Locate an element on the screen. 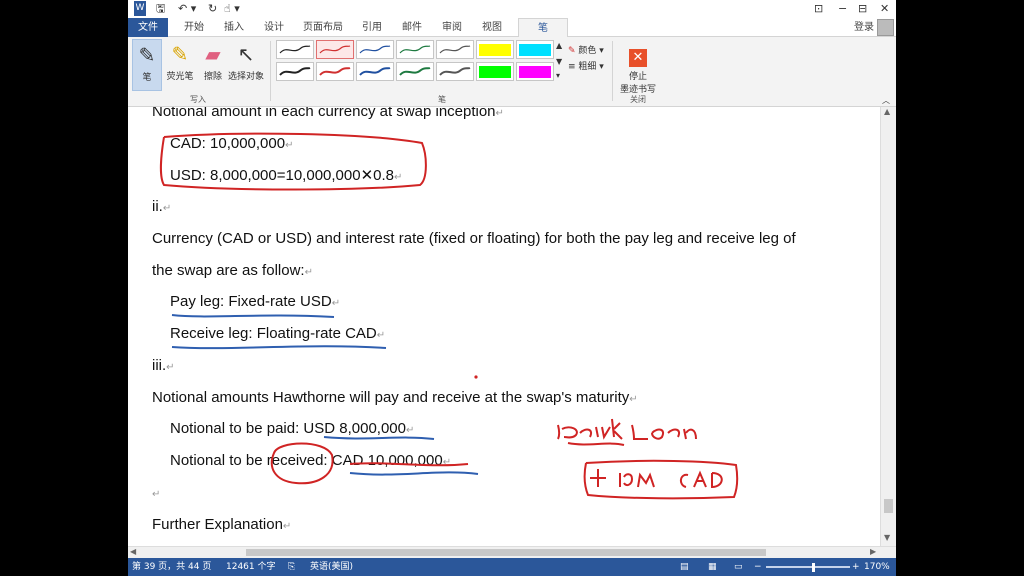 The image size is (1024, 576). thickness-icon: ≡ is located at coordinates (572, 67).